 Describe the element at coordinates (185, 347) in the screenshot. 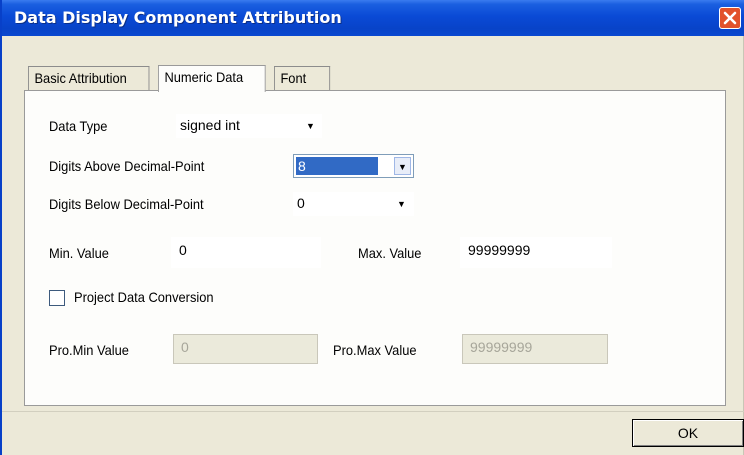

I see `pro-min-value-text: 0` at that location.